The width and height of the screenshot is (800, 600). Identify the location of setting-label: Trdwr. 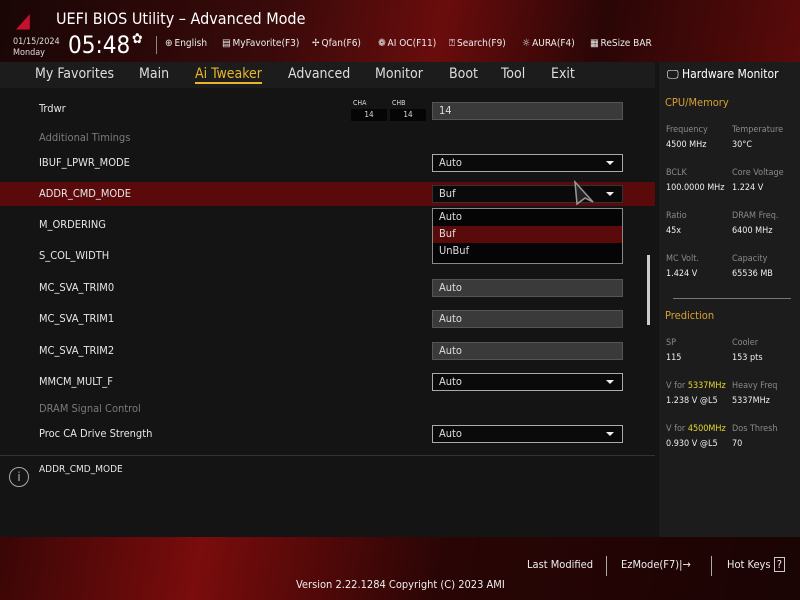
(52, 108).